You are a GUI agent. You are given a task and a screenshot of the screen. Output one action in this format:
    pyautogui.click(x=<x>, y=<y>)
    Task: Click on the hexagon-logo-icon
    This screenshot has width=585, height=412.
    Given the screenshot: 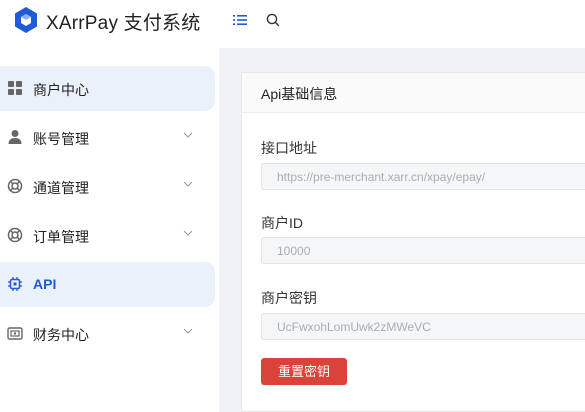 What is the action you would take?
    pyautogui.click(x=26, y=20)
    